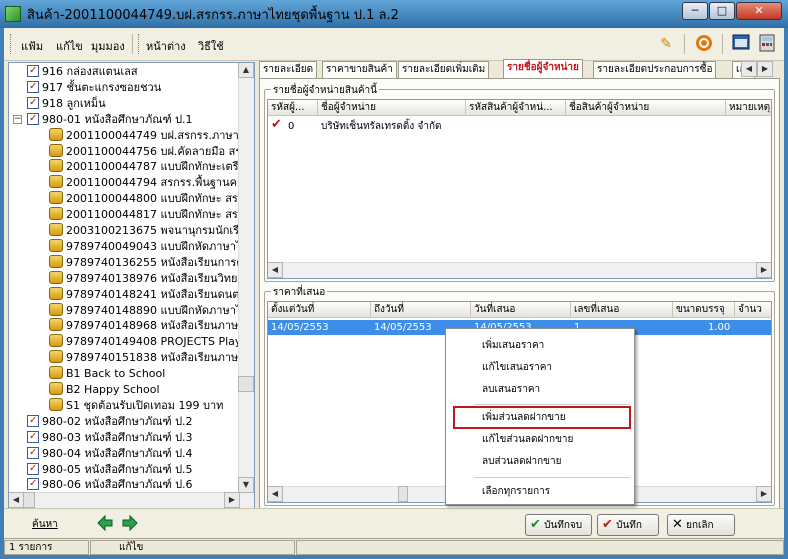  I want to click on save-button: ✔ บันทึก, so click(628, 525).